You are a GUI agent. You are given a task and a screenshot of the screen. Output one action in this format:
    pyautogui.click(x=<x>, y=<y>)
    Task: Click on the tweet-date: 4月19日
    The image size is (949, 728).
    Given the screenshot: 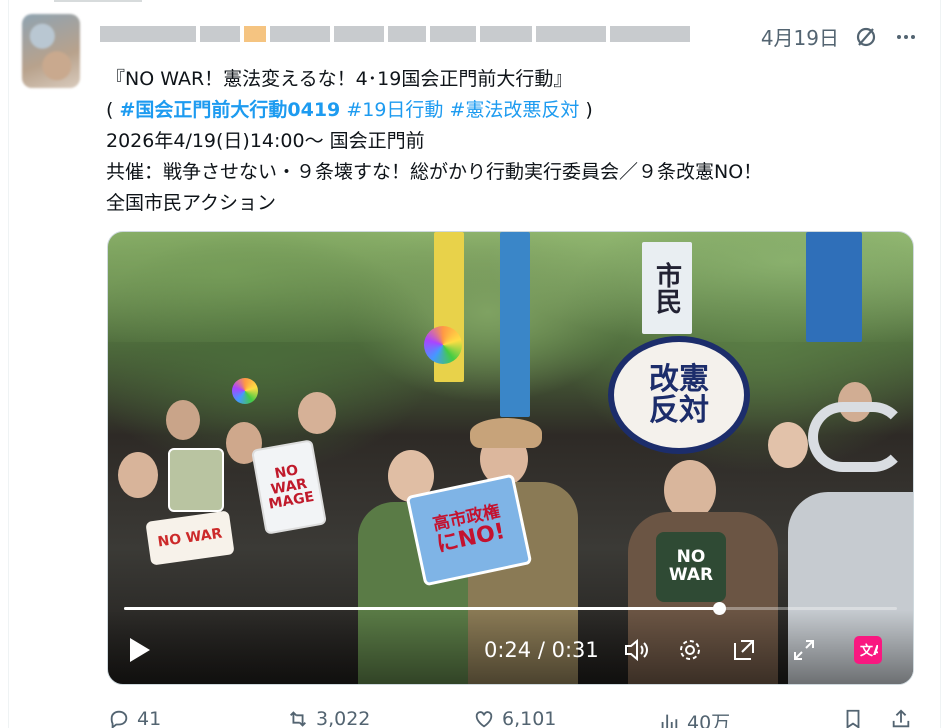 What is the action you would take?
    pyautogui.click(x=800, y=36)
    